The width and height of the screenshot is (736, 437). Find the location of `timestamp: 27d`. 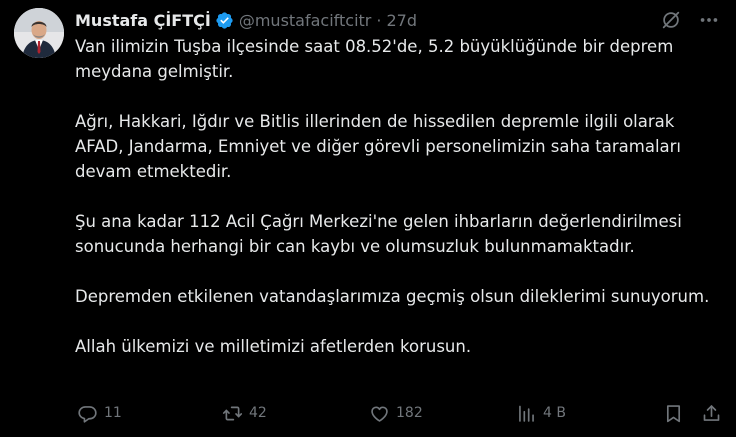

timestamp: 27d is located at coordinates (401, 20).